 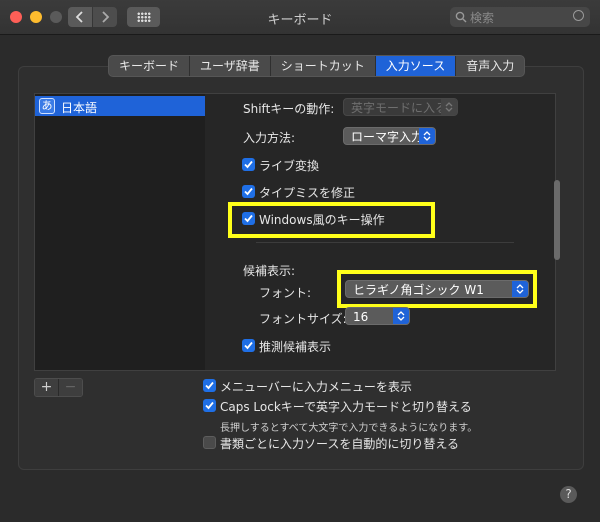 I want to click on predictive-label: 推測候補表示, so click(x=295, y=347).